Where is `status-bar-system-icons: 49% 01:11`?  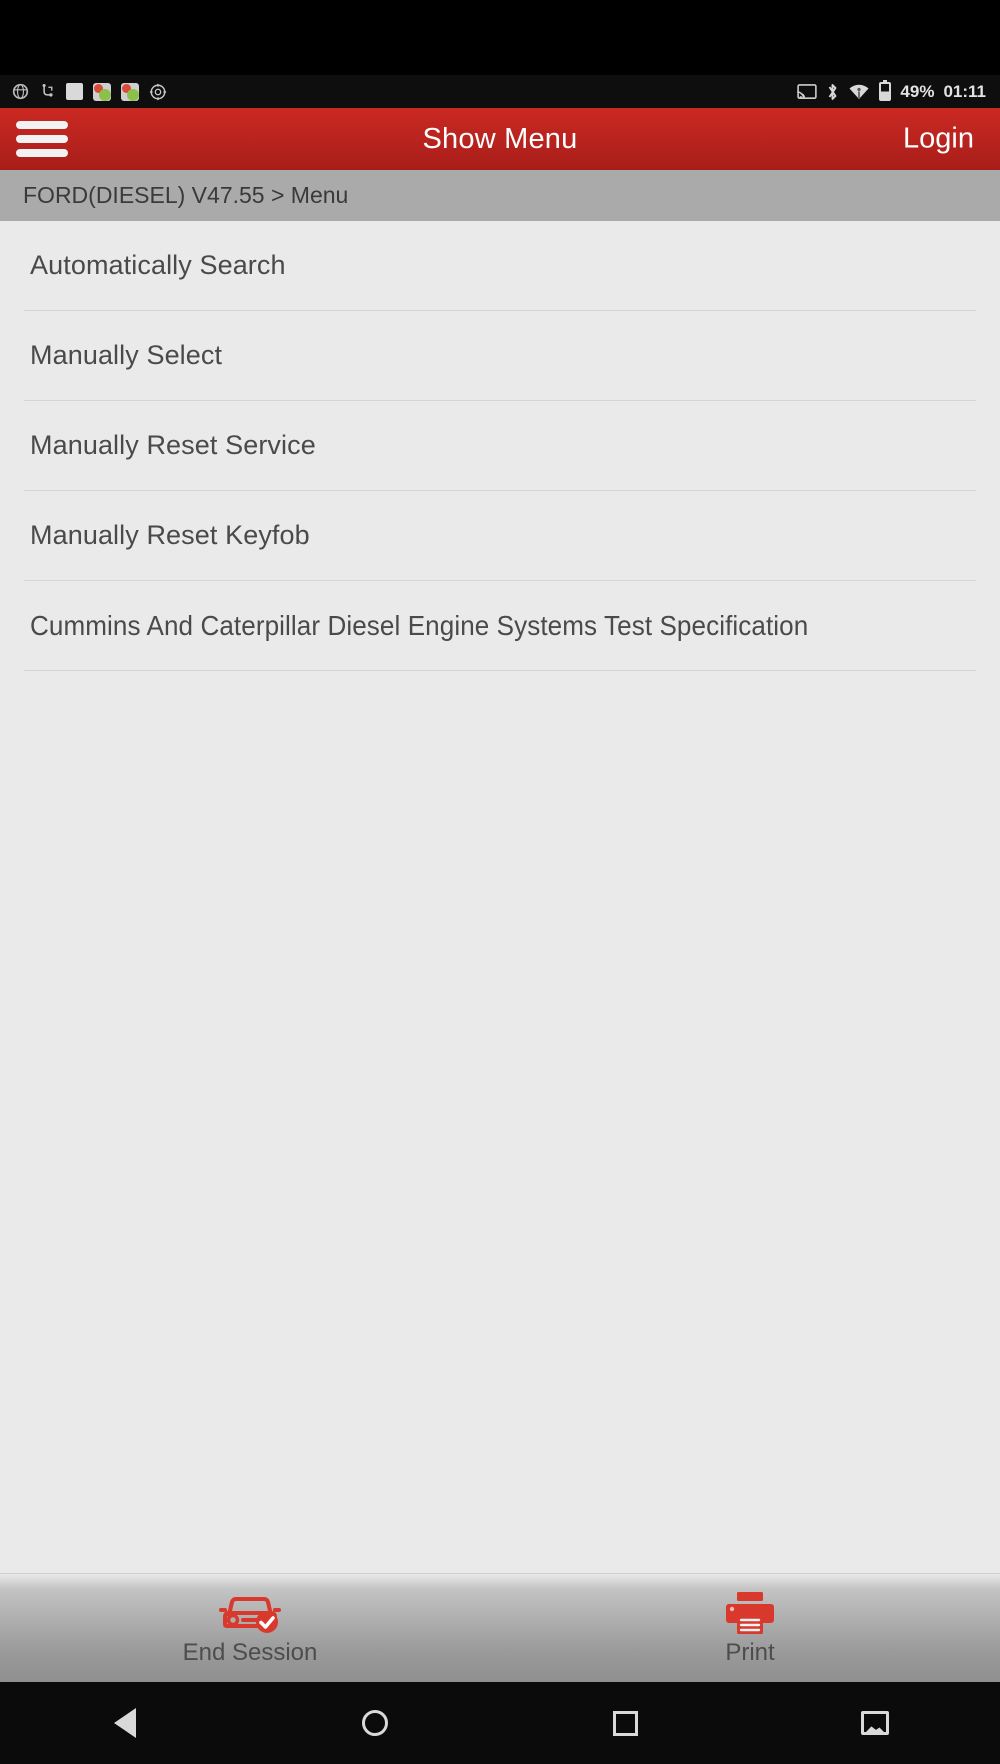 status-bar-system-icons: 49% 01:11 is located at coordinates (891, 91).